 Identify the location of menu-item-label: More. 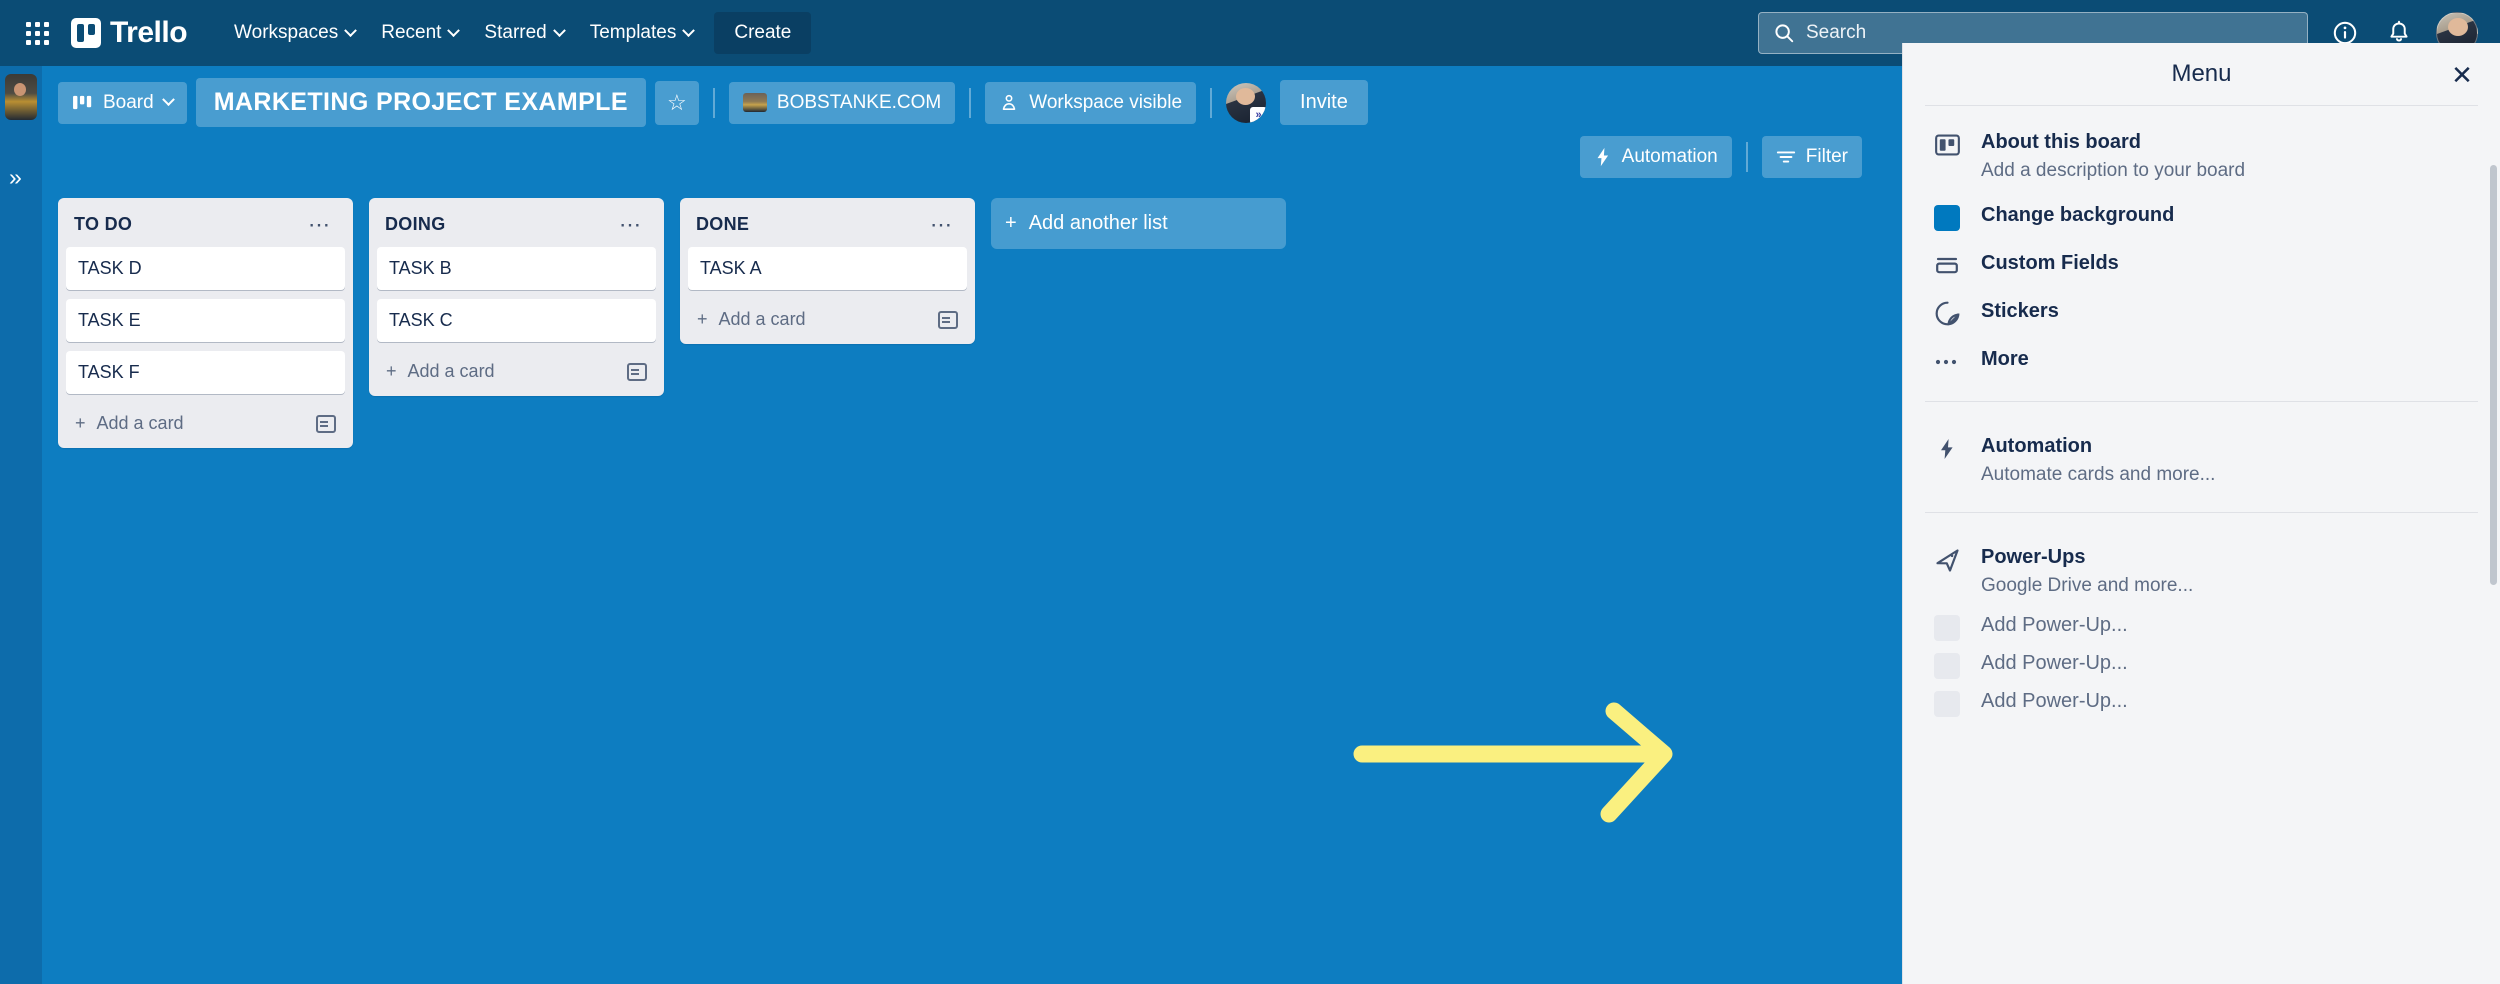
(2005, 358).